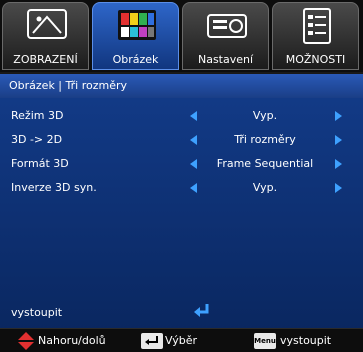 This screenshot has width=363, height=352. I want to click on enter-key-icon, so click(152, 341).